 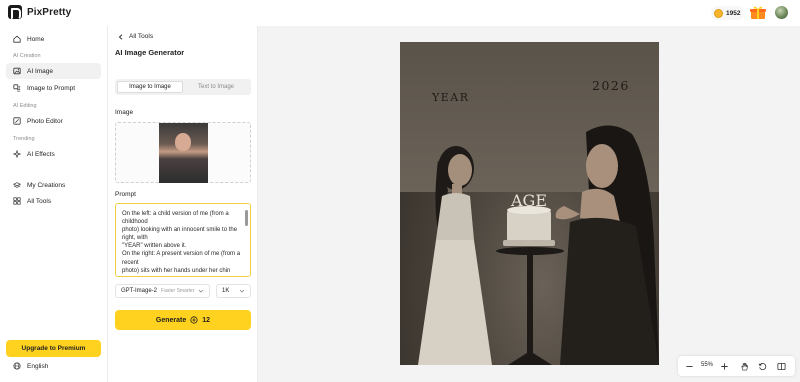 I want to click on image-text-icon, so click(x=17, y=88).